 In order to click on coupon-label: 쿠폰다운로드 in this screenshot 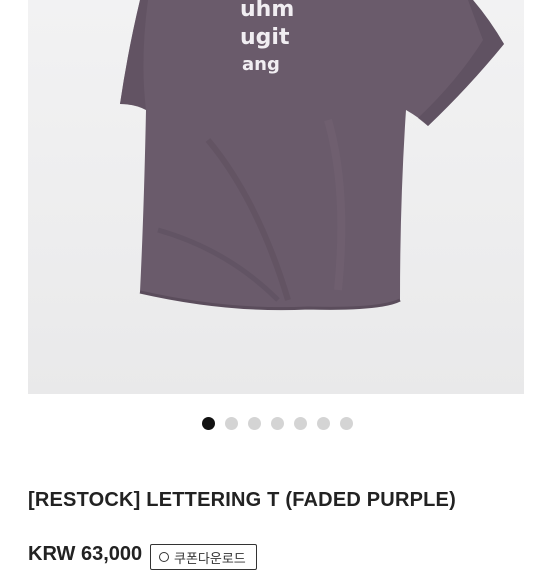, I will do `click(210, 558)`.